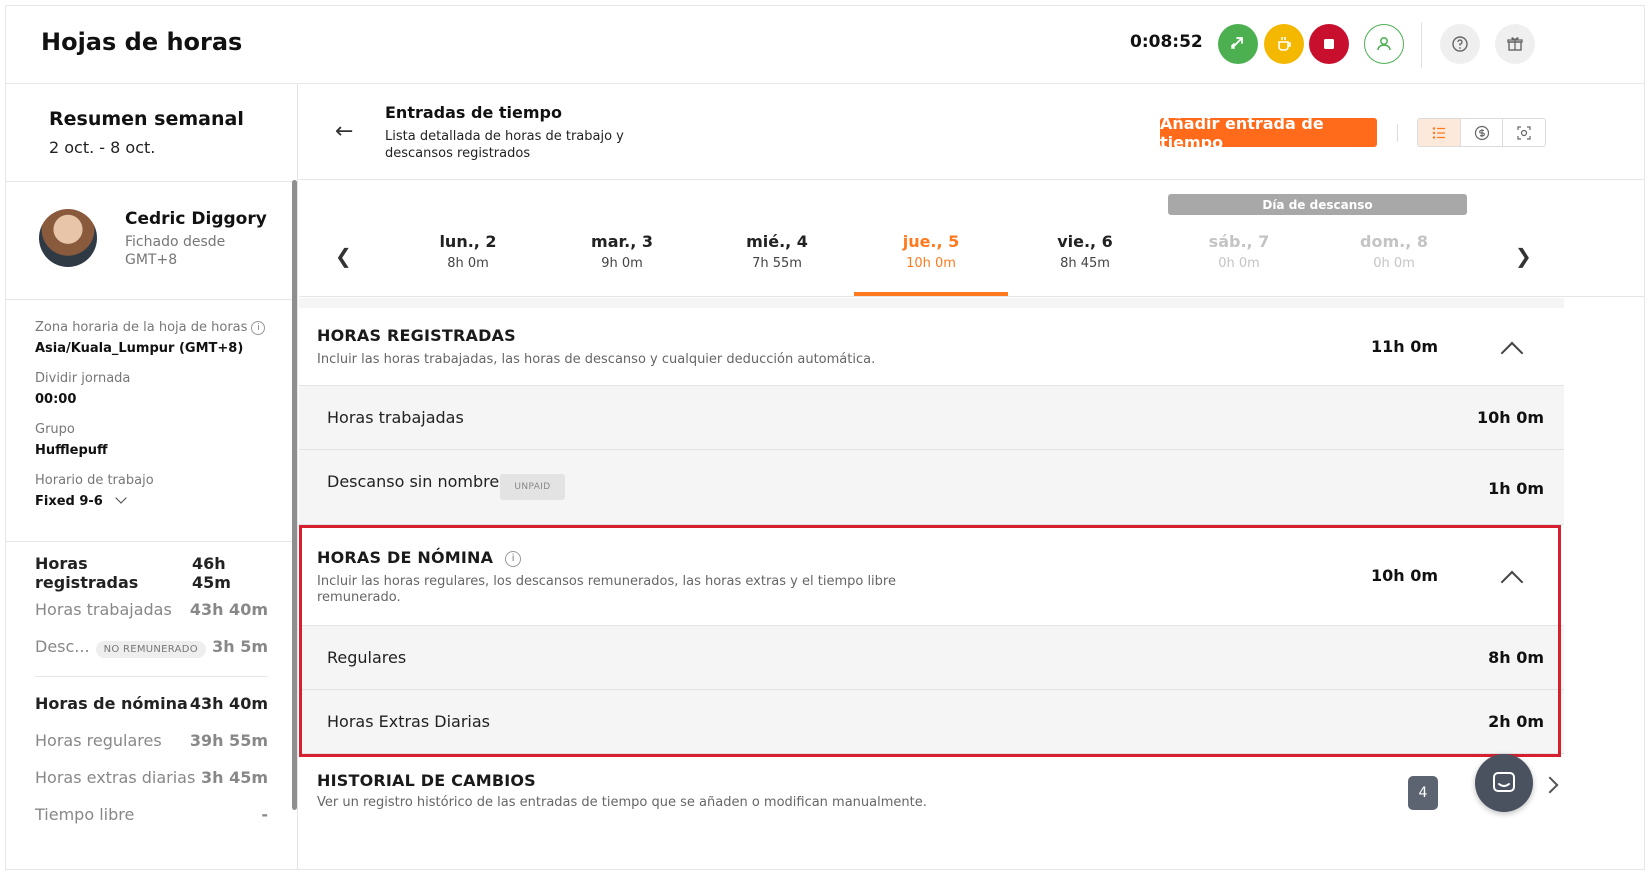 This screenshot has height=875, width=1650. I want to click on switch-activity-button, so click(1238, 44).